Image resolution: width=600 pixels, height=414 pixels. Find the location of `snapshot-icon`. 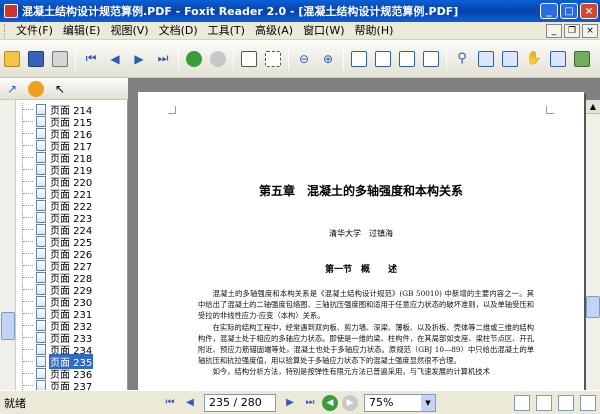

snapshot-icon is located at coordinates (273, 59).